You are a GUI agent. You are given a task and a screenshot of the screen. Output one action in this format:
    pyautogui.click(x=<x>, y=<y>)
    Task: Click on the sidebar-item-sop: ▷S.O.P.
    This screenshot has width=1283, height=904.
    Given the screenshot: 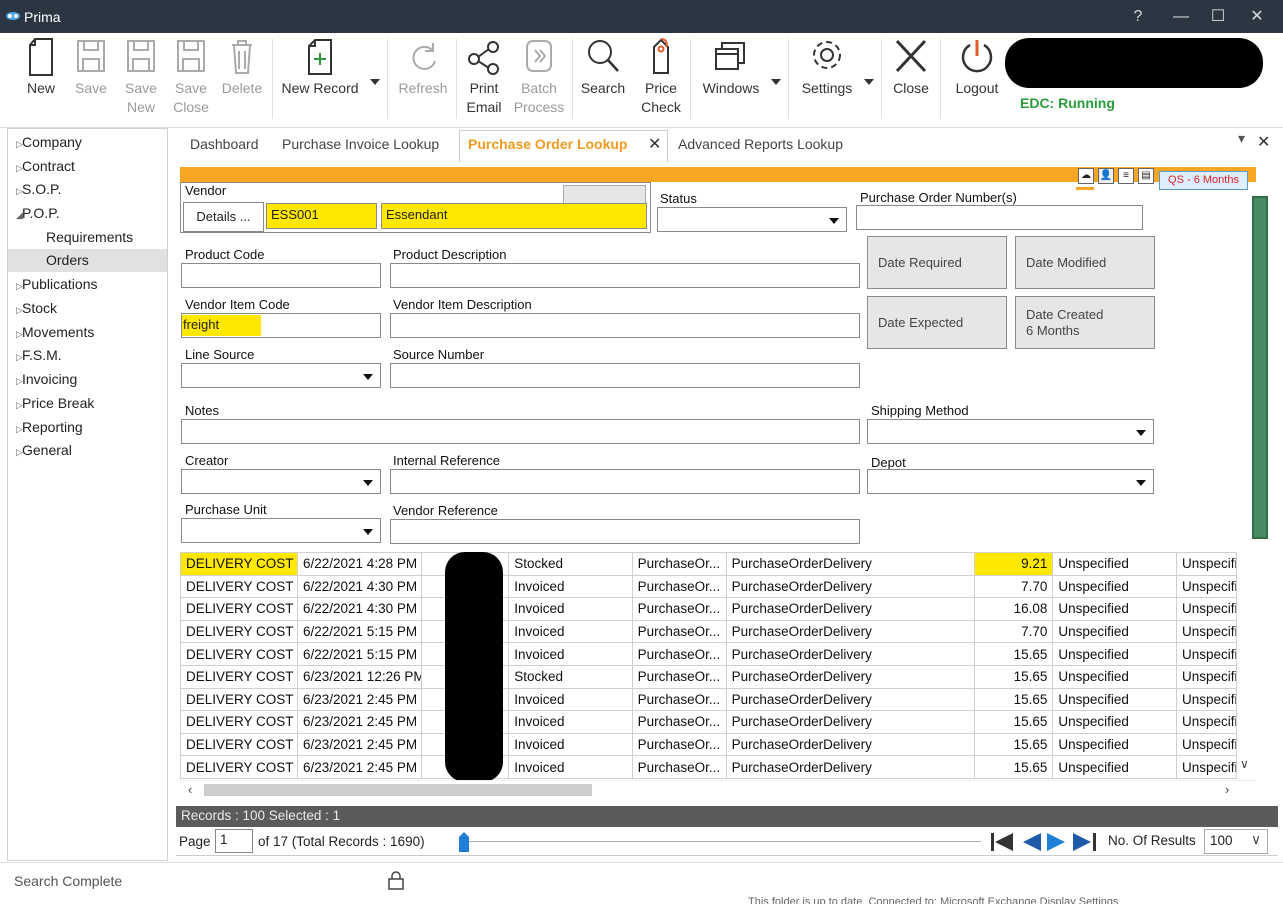 What is the action you would take?
    pyautogui.click(x=87, y=189)
    